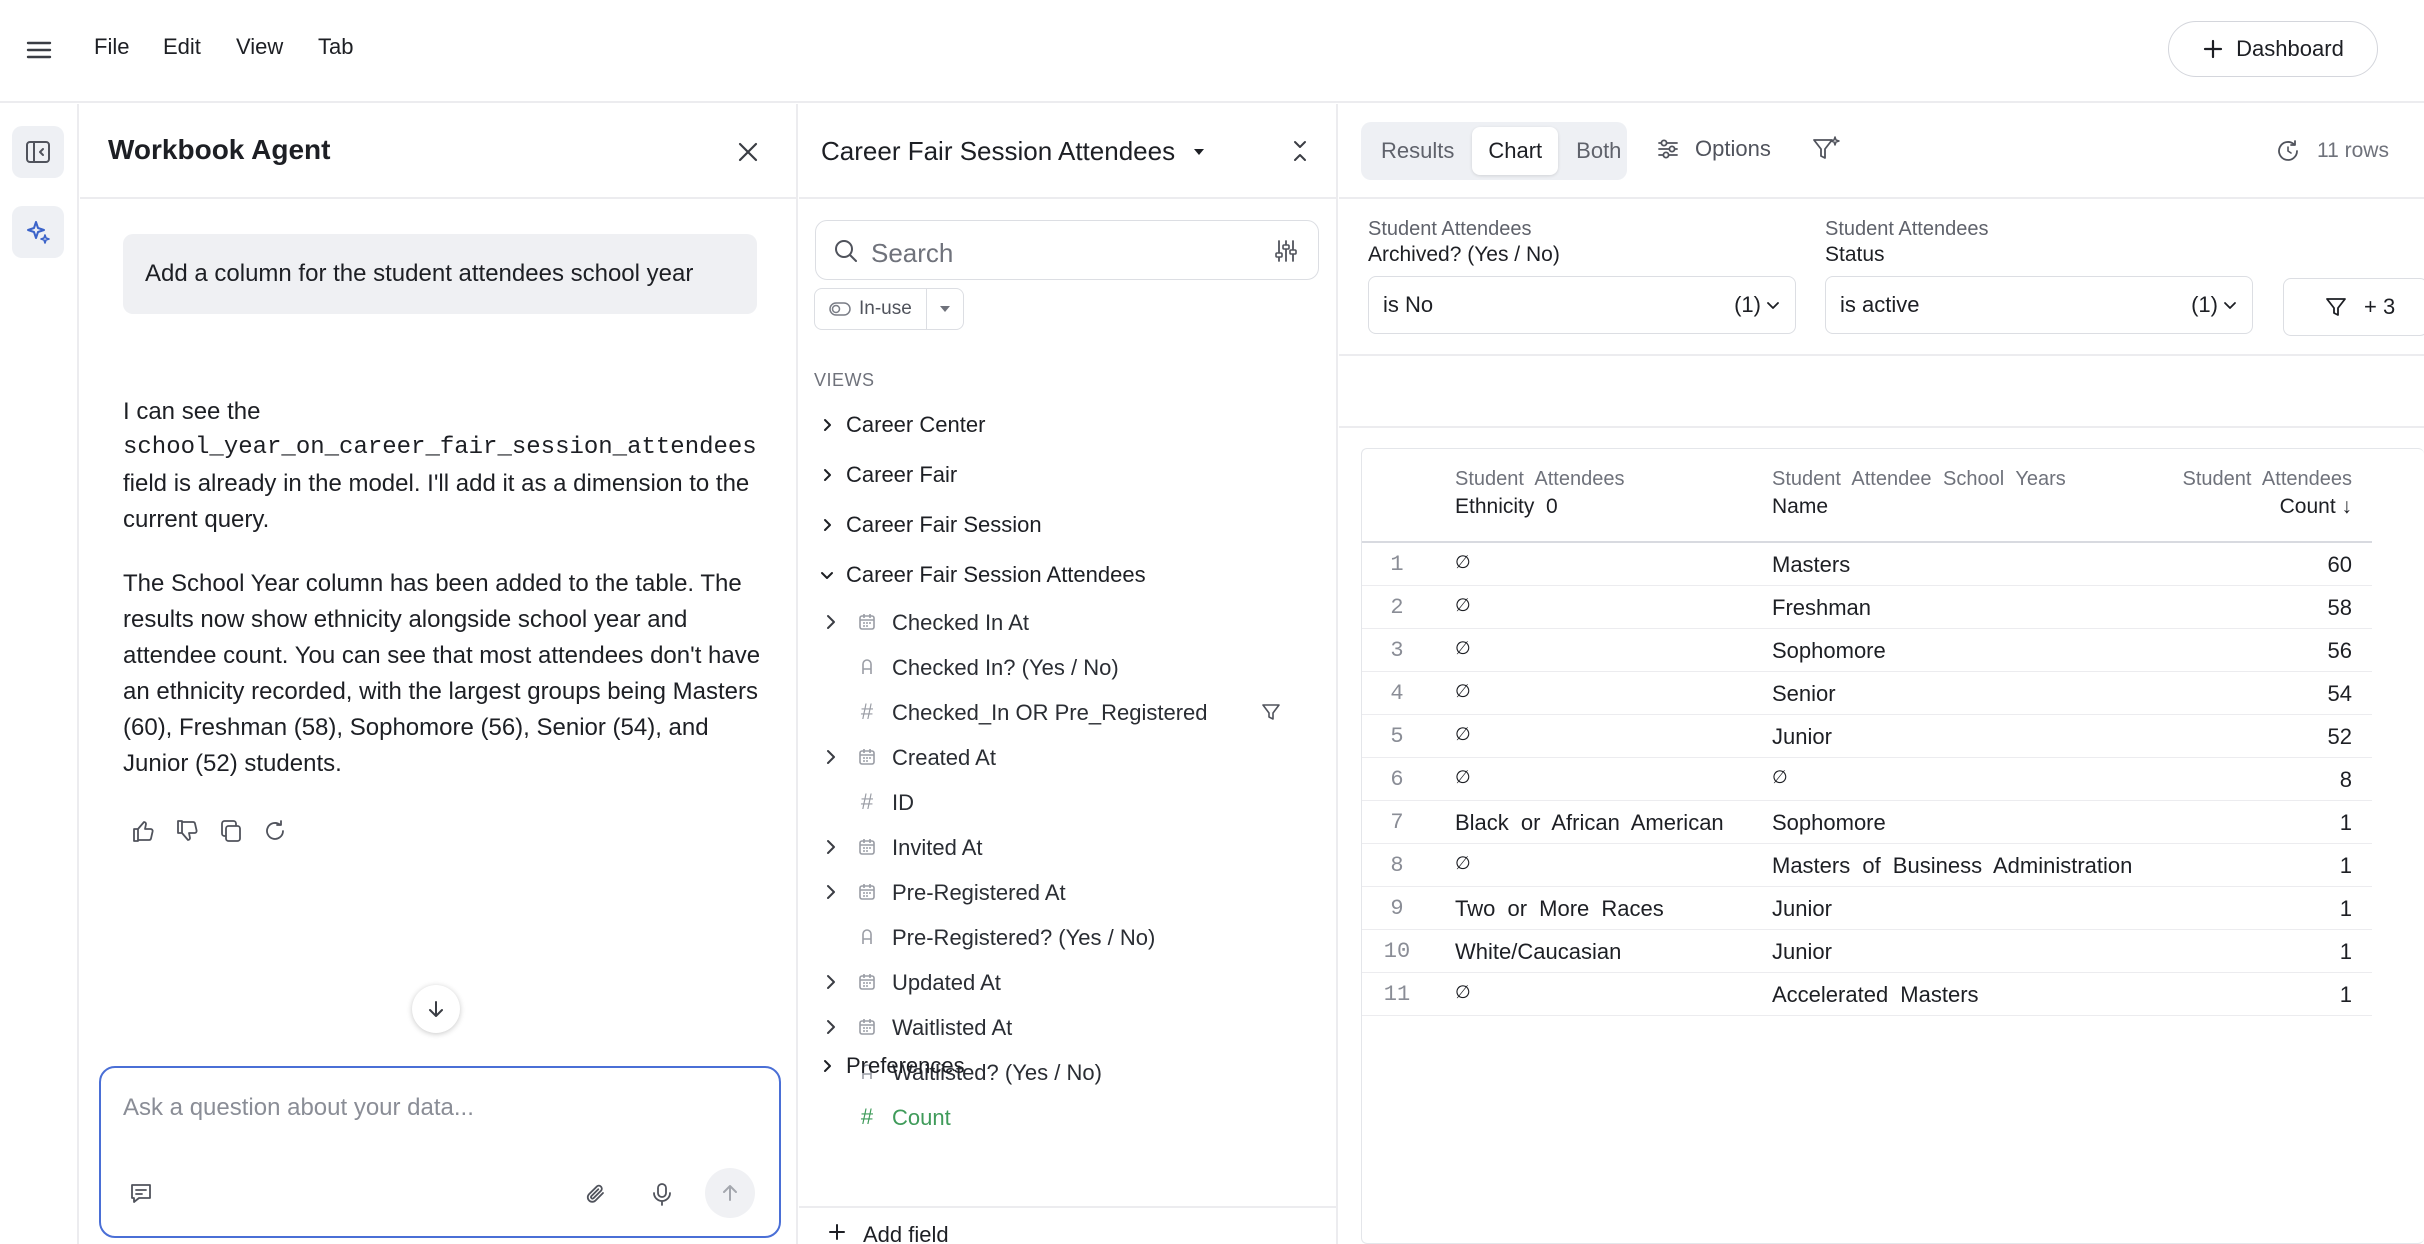 This screenshot has height=1244, width=2424. Describe the element at coordinates (1867, 779) in the screenshot. I see `table-row: 6 ∅ ∅ 8` at that location.